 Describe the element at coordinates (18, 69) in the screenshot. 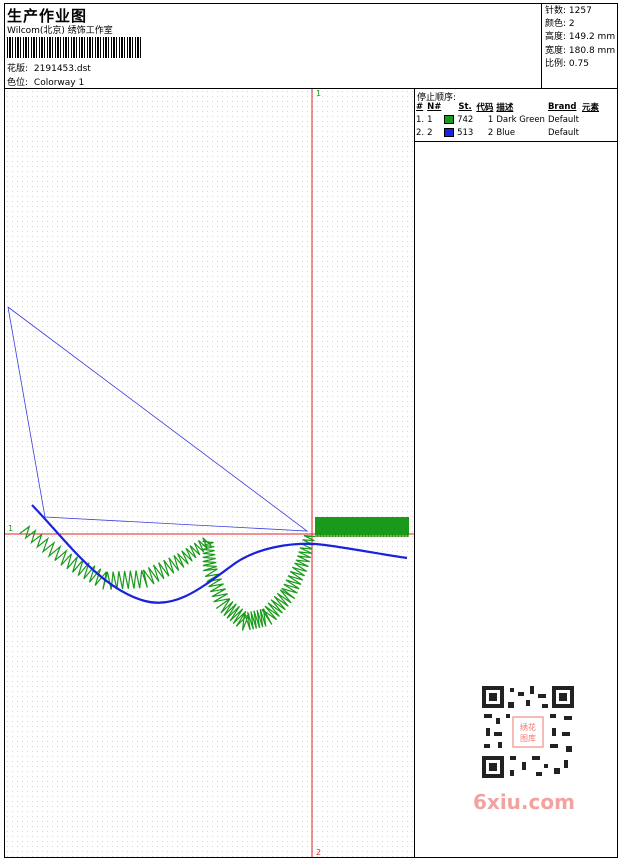

I see `design-label: 花版:` at that location.